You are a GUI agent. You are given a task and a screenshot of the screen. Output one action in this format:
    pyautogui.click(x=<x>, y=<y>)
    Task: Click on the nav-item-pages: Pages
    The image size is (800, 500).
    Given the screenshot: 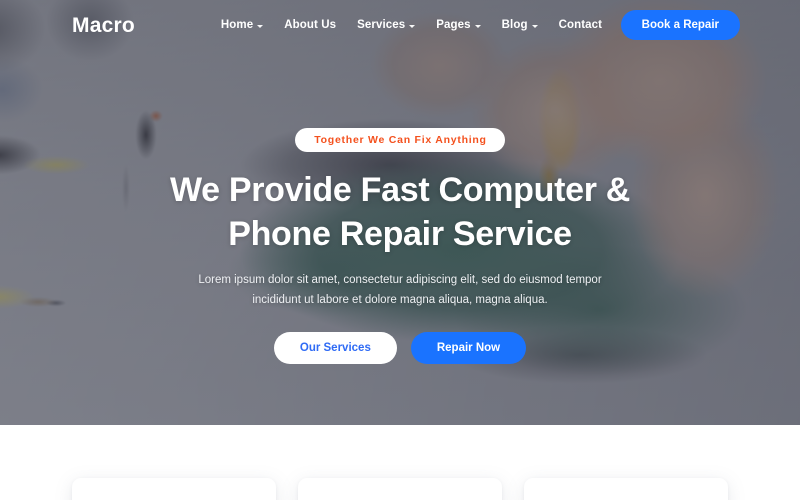 What is the action you would take?
    pyautogui.click(x=458, y=25)
    